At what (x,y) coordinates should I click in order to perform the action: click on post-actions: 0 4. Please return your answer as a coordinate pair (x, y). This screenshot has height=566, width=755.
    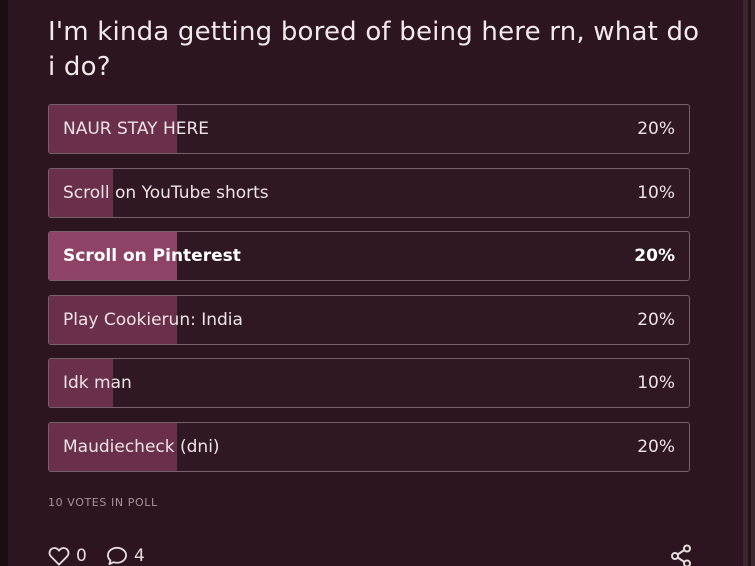
    Looking at the image, I should click on (370, 555).